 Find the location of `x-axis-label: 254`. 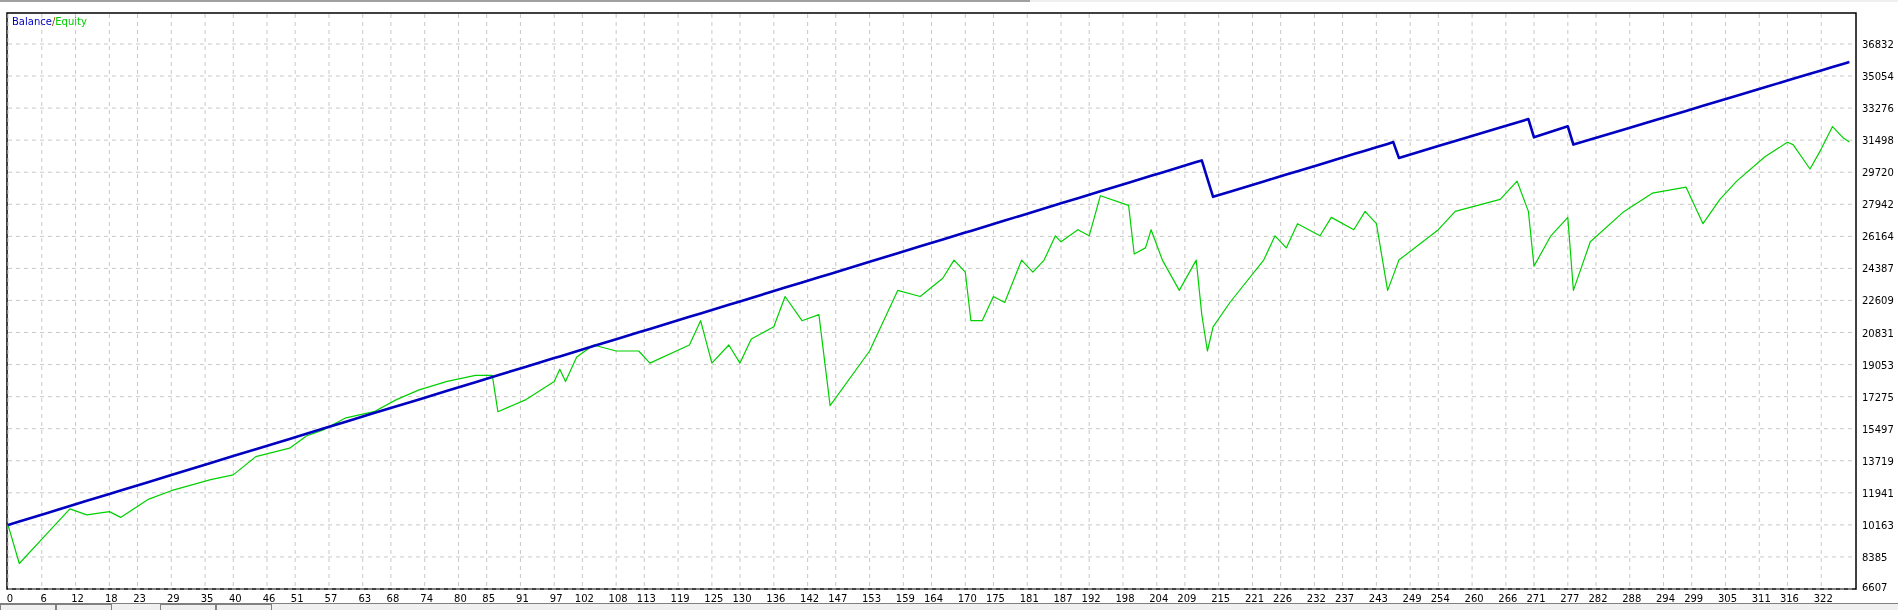

x-axis-label: 254 is located at coordinates (1440, 598).